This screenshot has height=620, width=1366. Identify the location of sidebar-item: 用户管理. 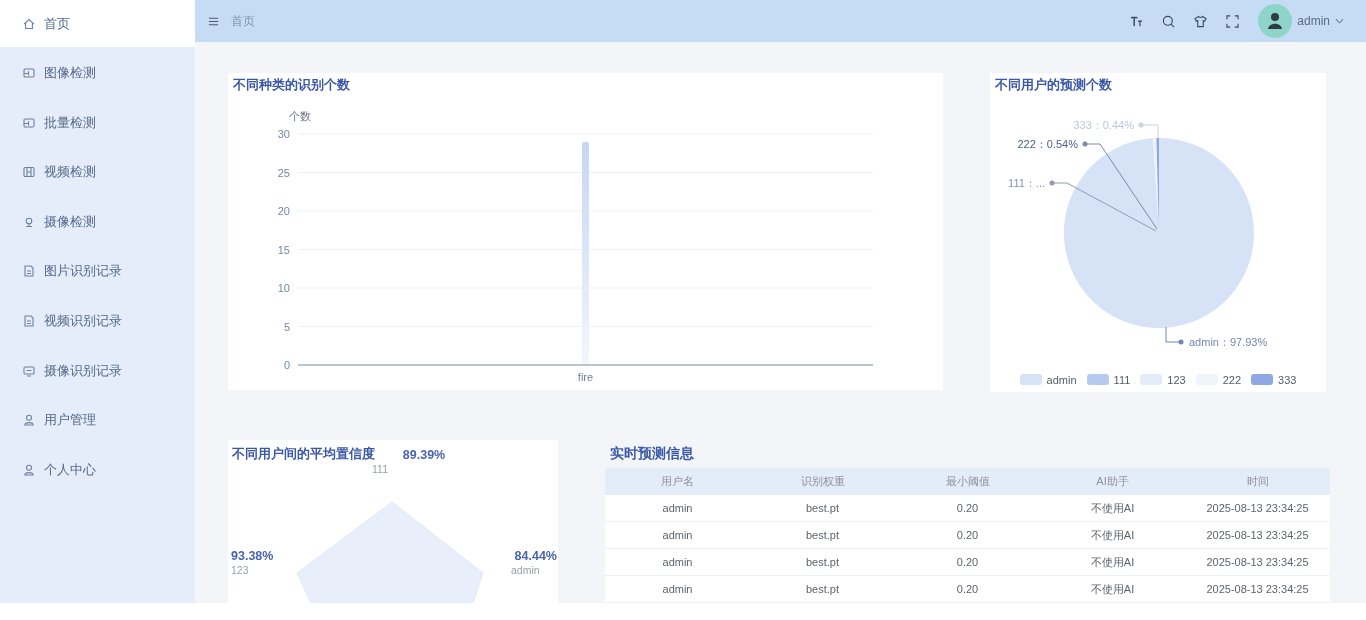
(97, 420).